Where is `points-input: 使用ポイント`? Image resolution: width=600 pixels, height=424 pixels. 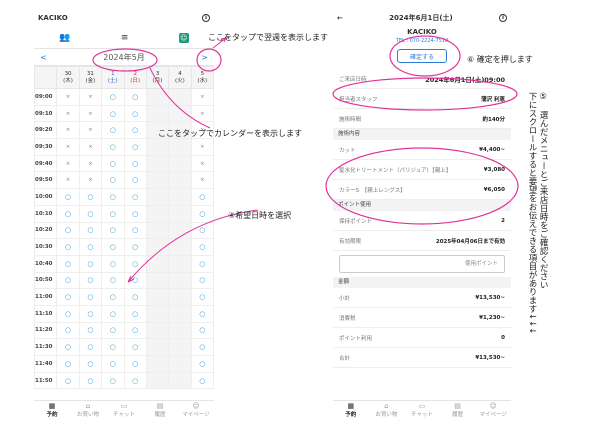 points-input: 使用ポイント is located at coordinates (422, 264).